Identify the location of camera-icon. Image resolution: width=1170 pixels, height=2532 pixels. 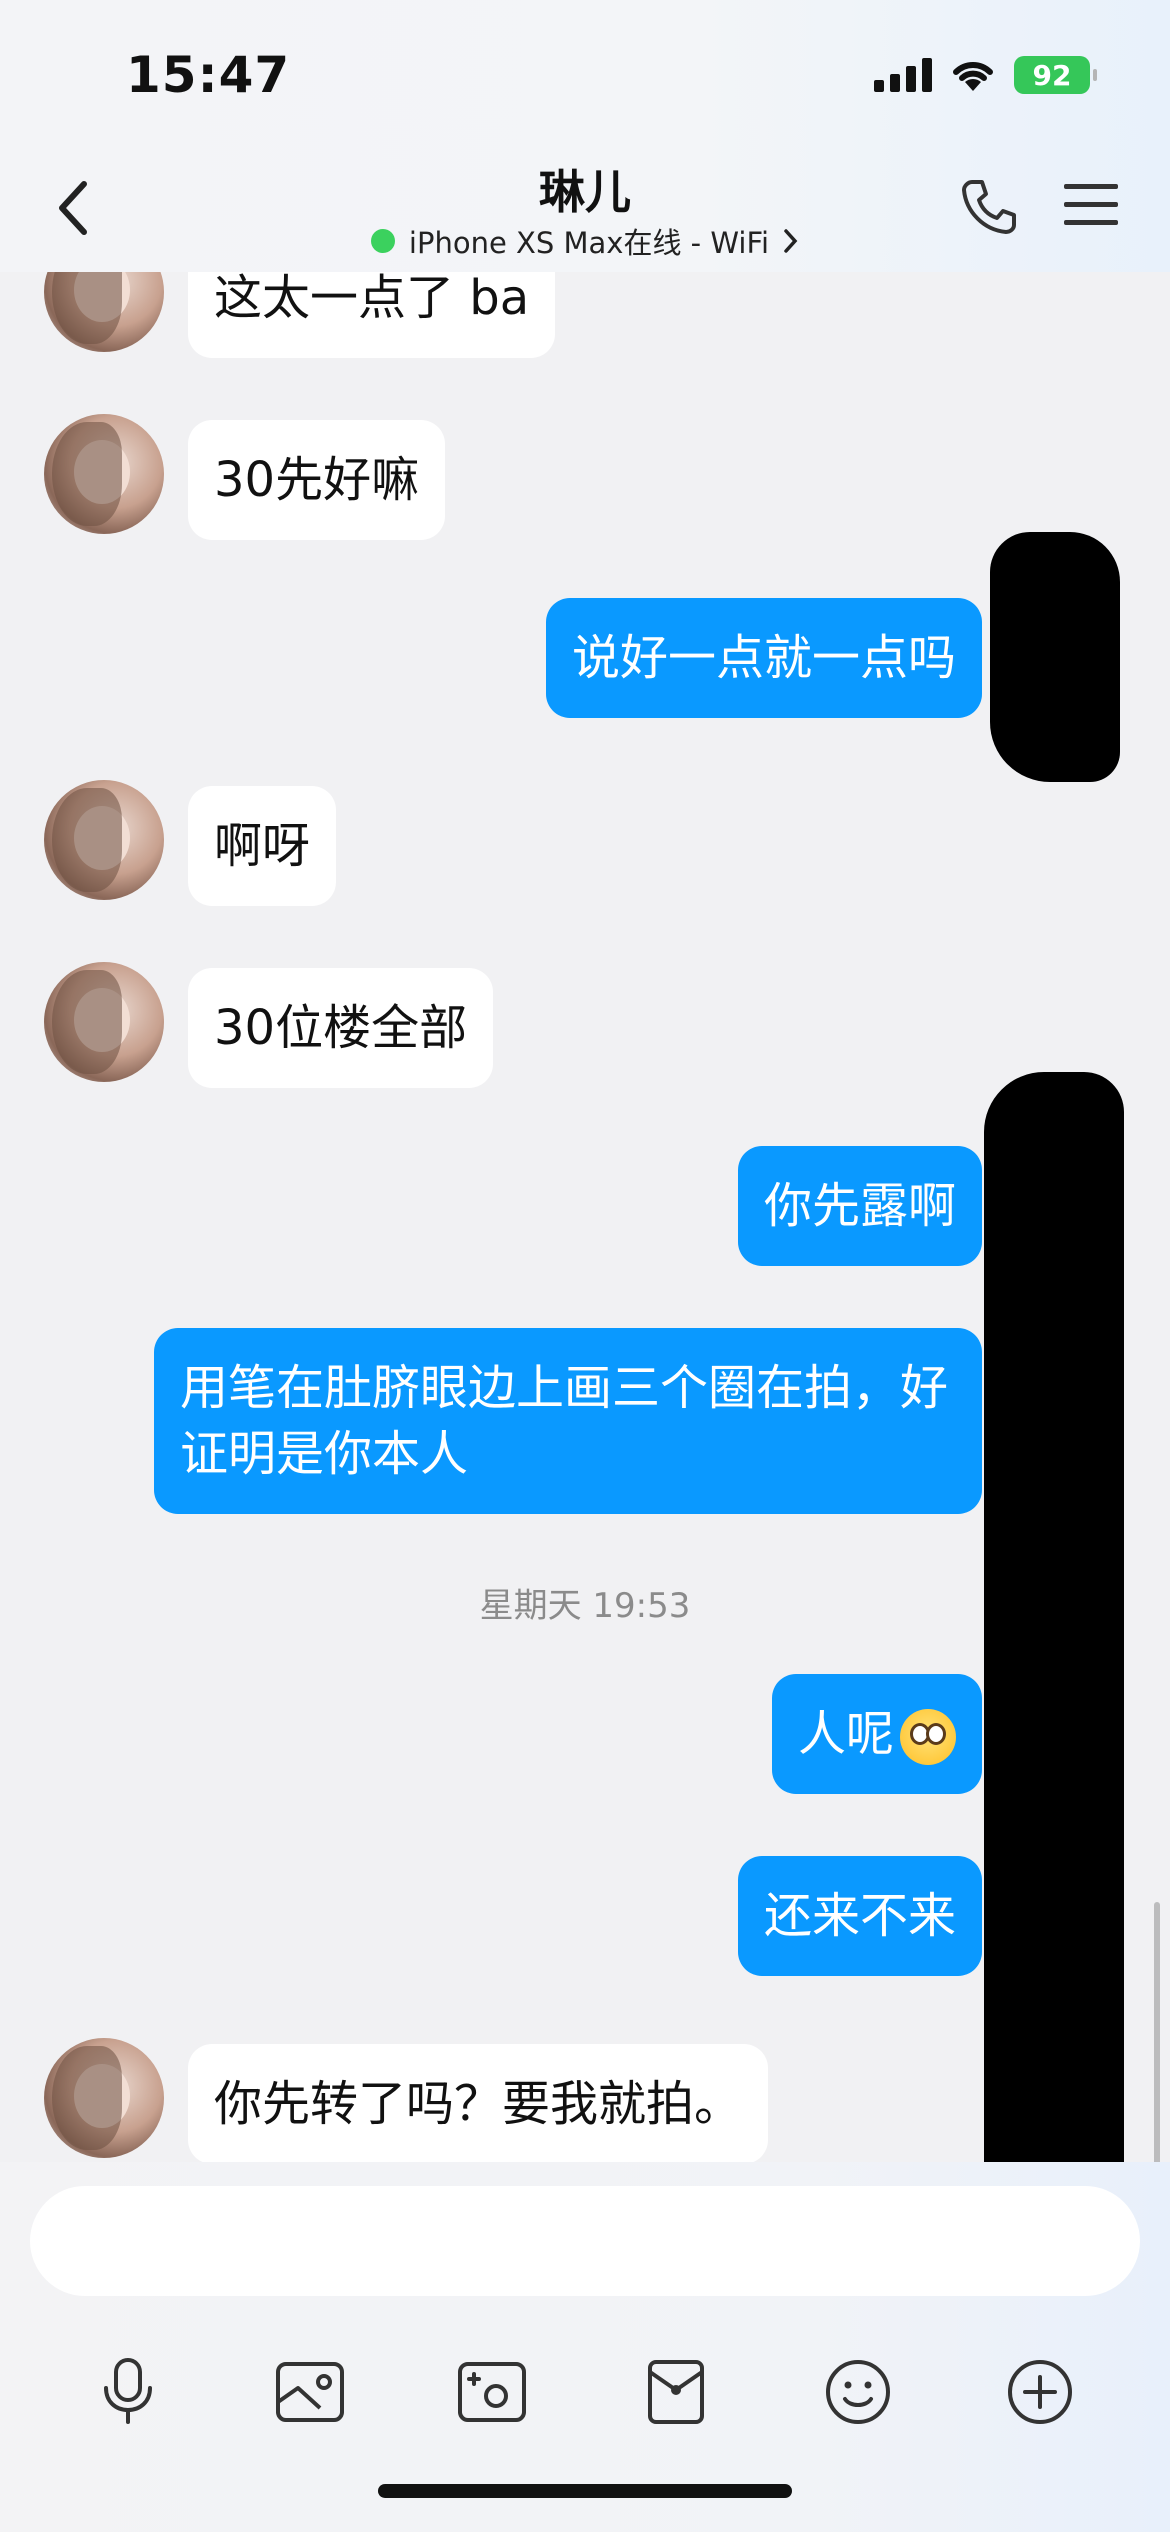
(492, 2392).